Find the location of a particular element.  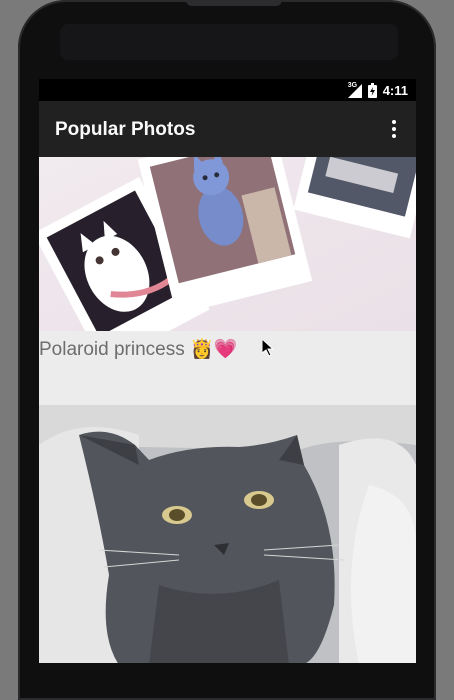

app-title: Popular Photos is located at coordinates (125, 129).